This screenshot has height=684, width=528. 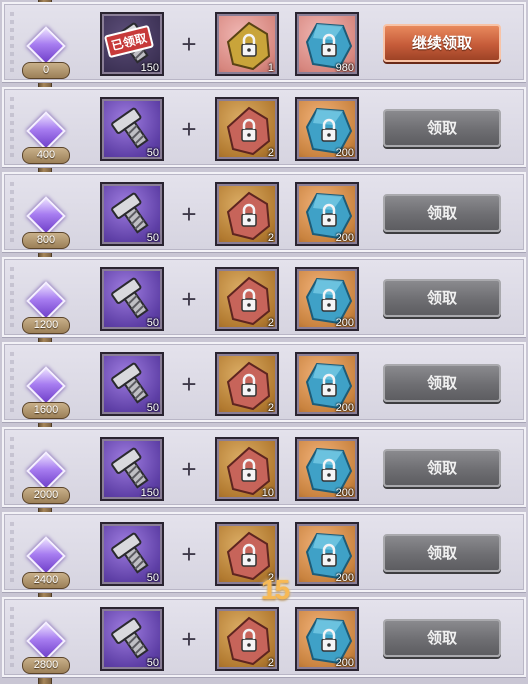 I want to click on milestone-threshold: 0, so click(x=46, y=70).